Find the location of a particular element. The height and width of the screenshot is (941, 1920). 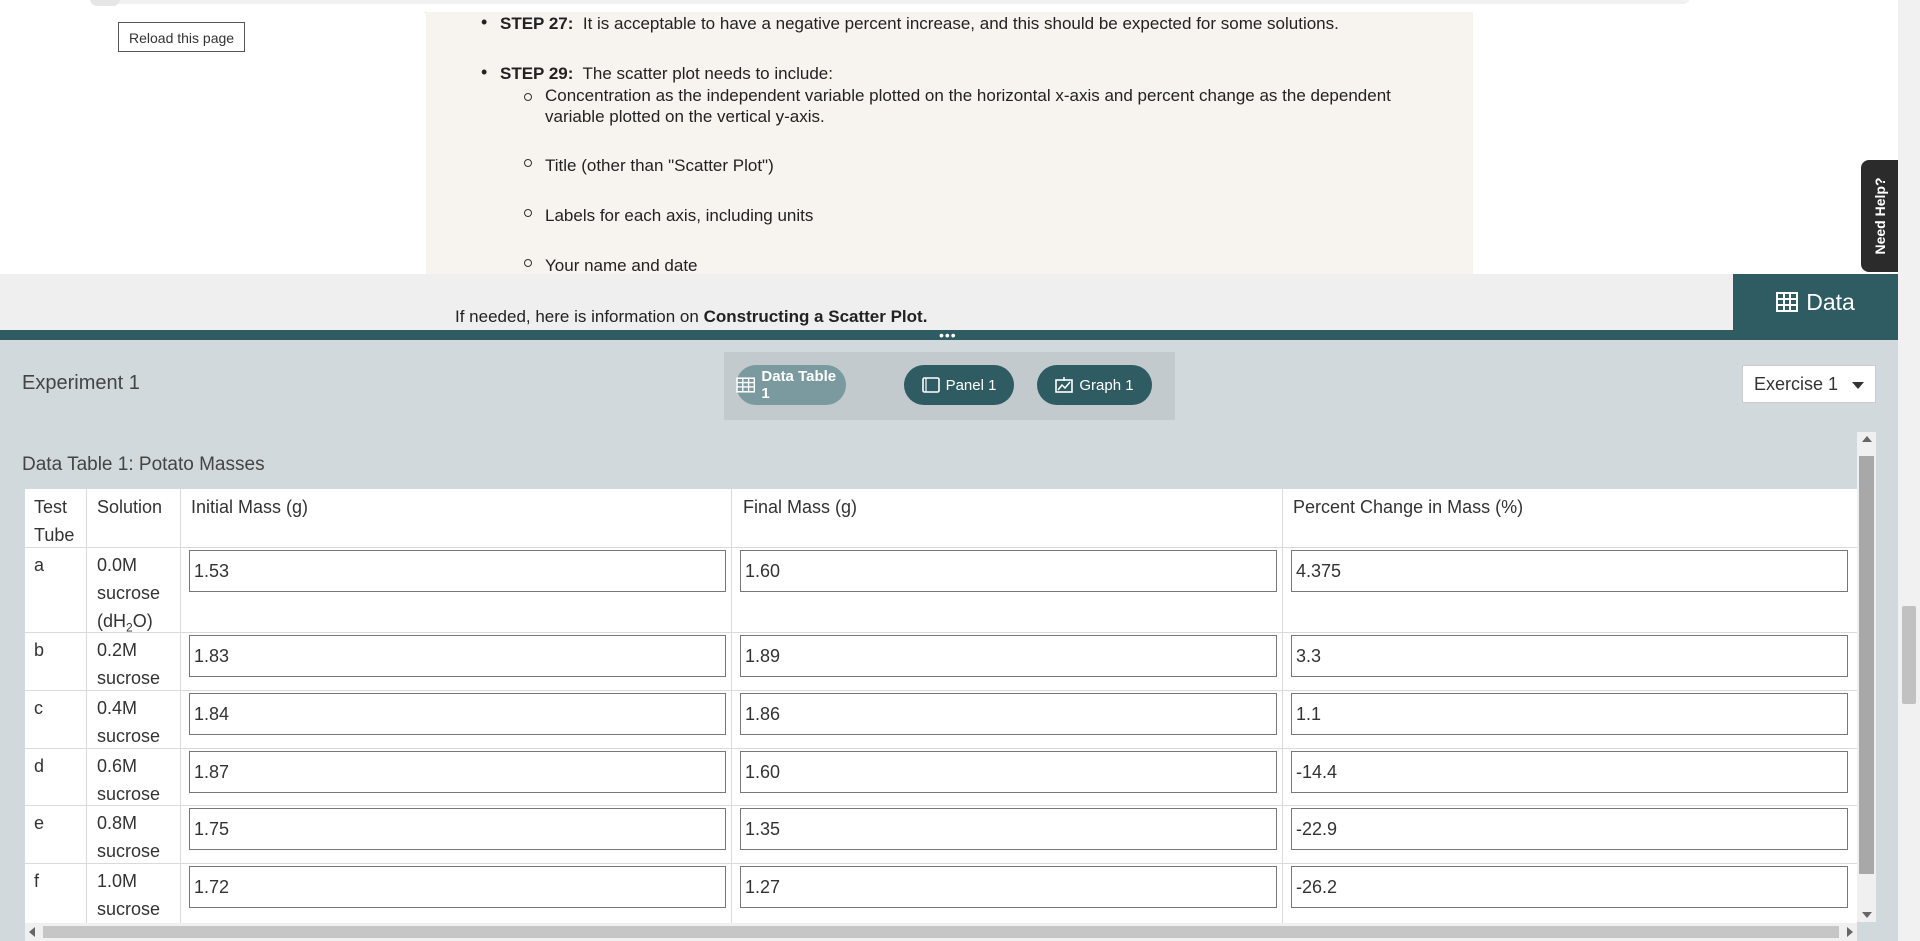

sub-item-labels: Labels for each axis, including units is located at coordinates (679, 215).